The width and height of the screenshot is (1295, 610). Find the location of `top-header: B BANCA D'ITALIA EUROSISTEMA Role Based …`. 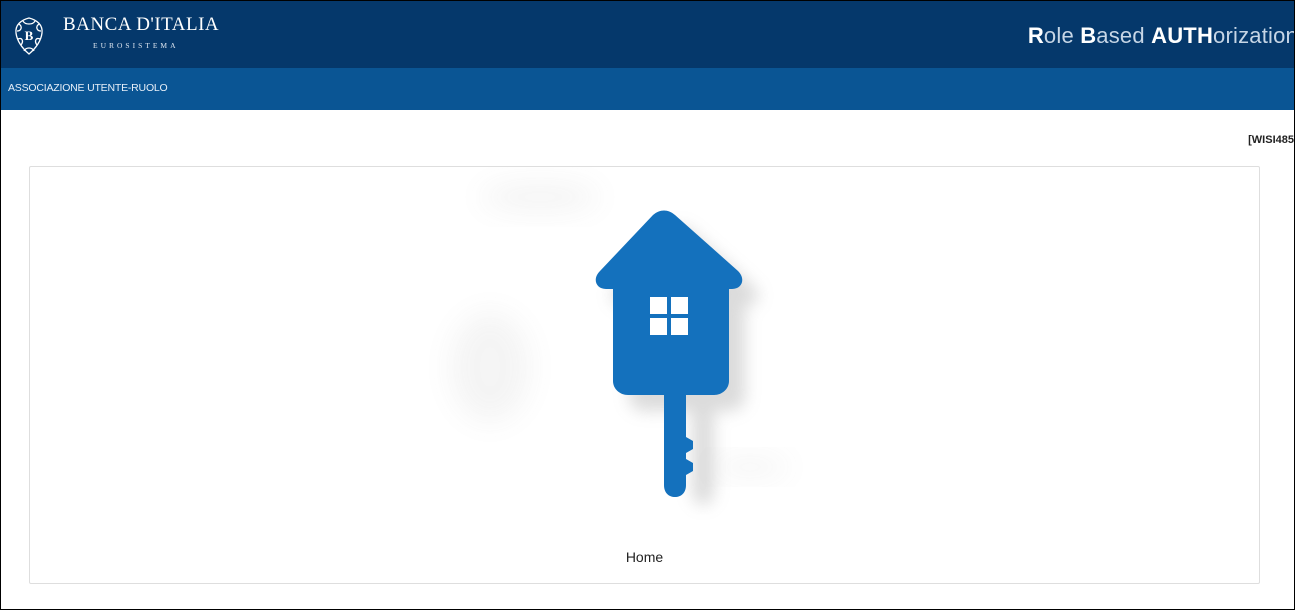

top-header: B BANCA D'ITALIA EUROSISTEMA Role Based … is located at coordinates (647, 34).